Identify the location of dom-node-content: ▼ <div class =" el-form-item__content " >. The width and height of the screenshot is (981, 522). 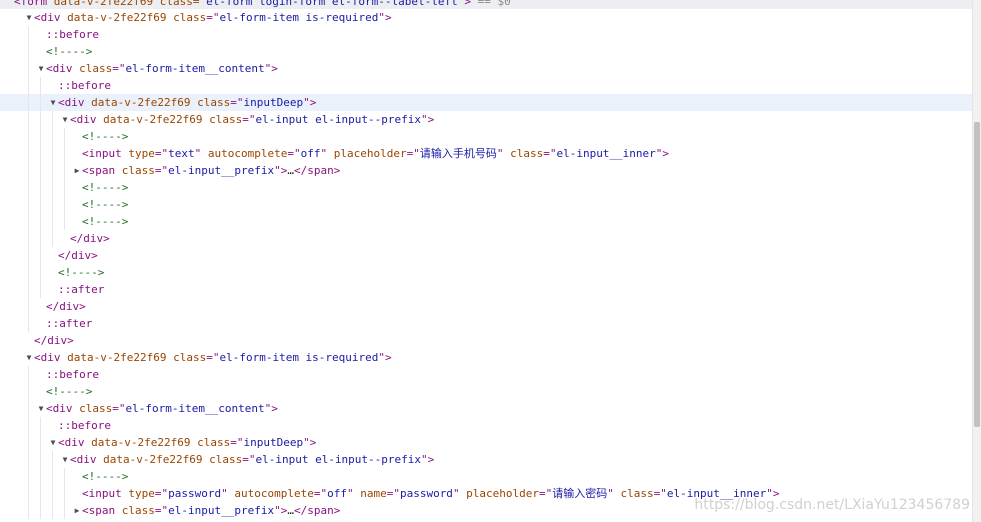
(157, 68).